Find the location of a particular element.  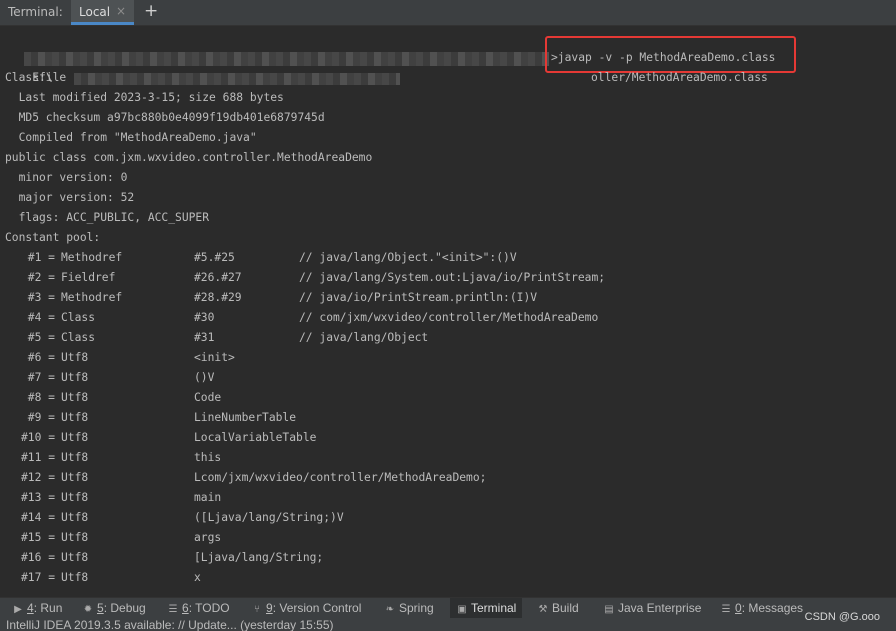

pool-entry-type: Methodref is located at coordinates (92, 257).